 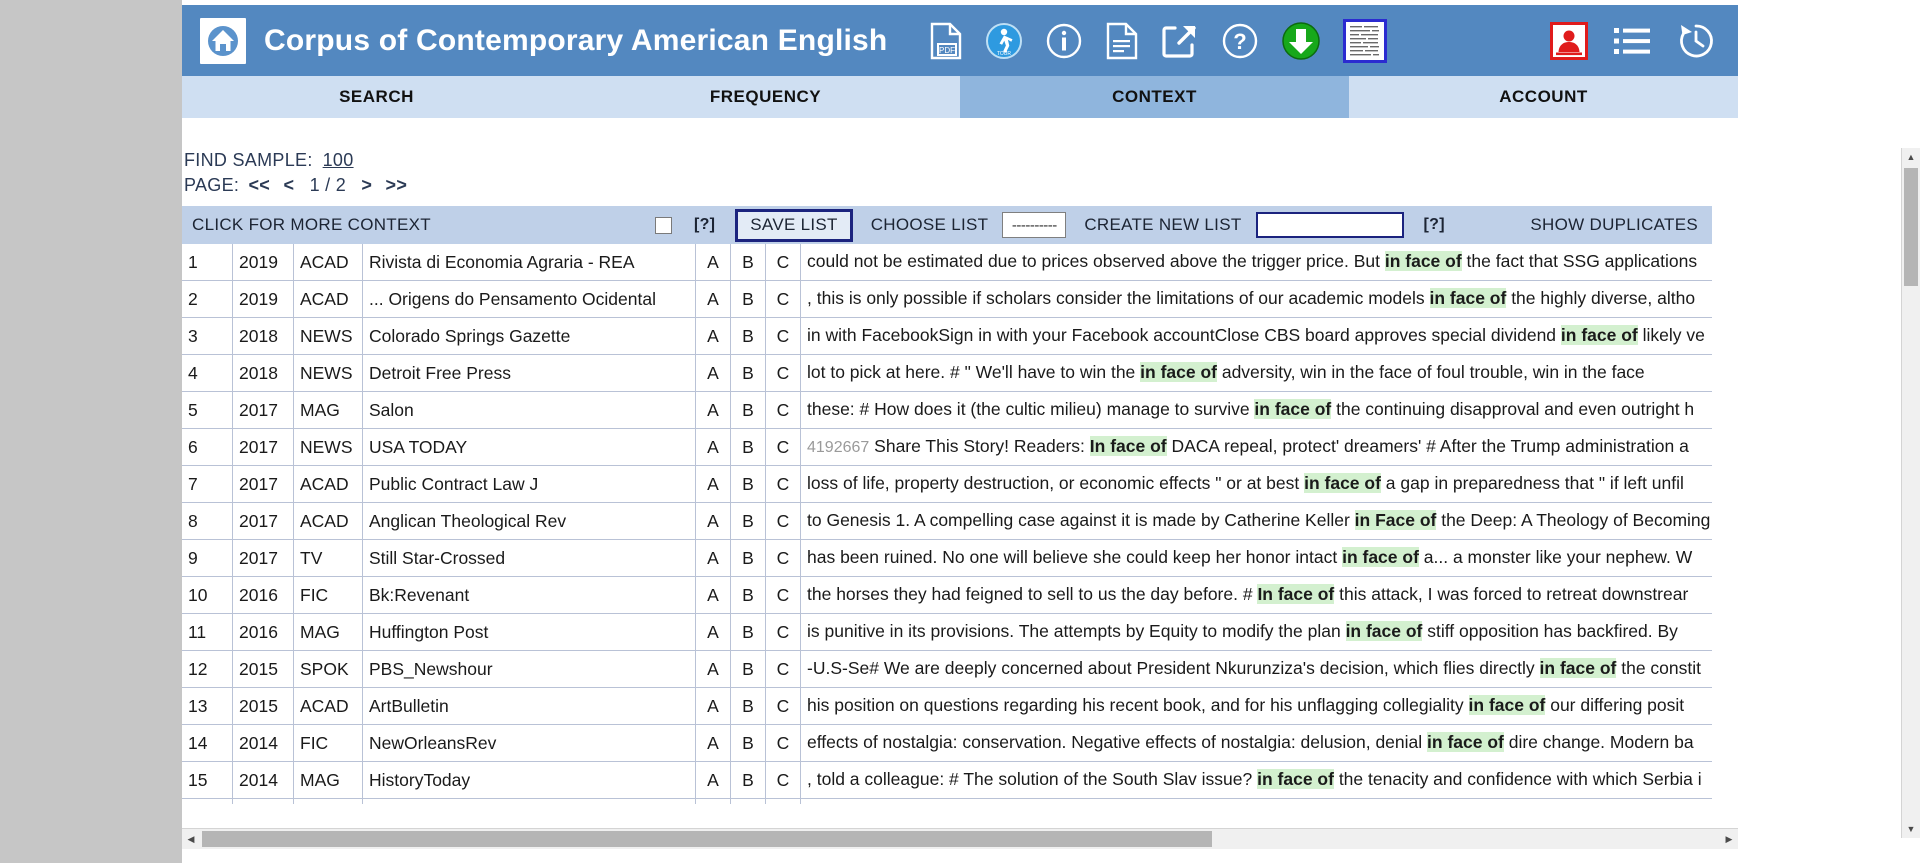 What do you see at coordinates (376, 97) in the screenshot?
I see `tab-search: SEARCH` at bounding box center [376, 97].